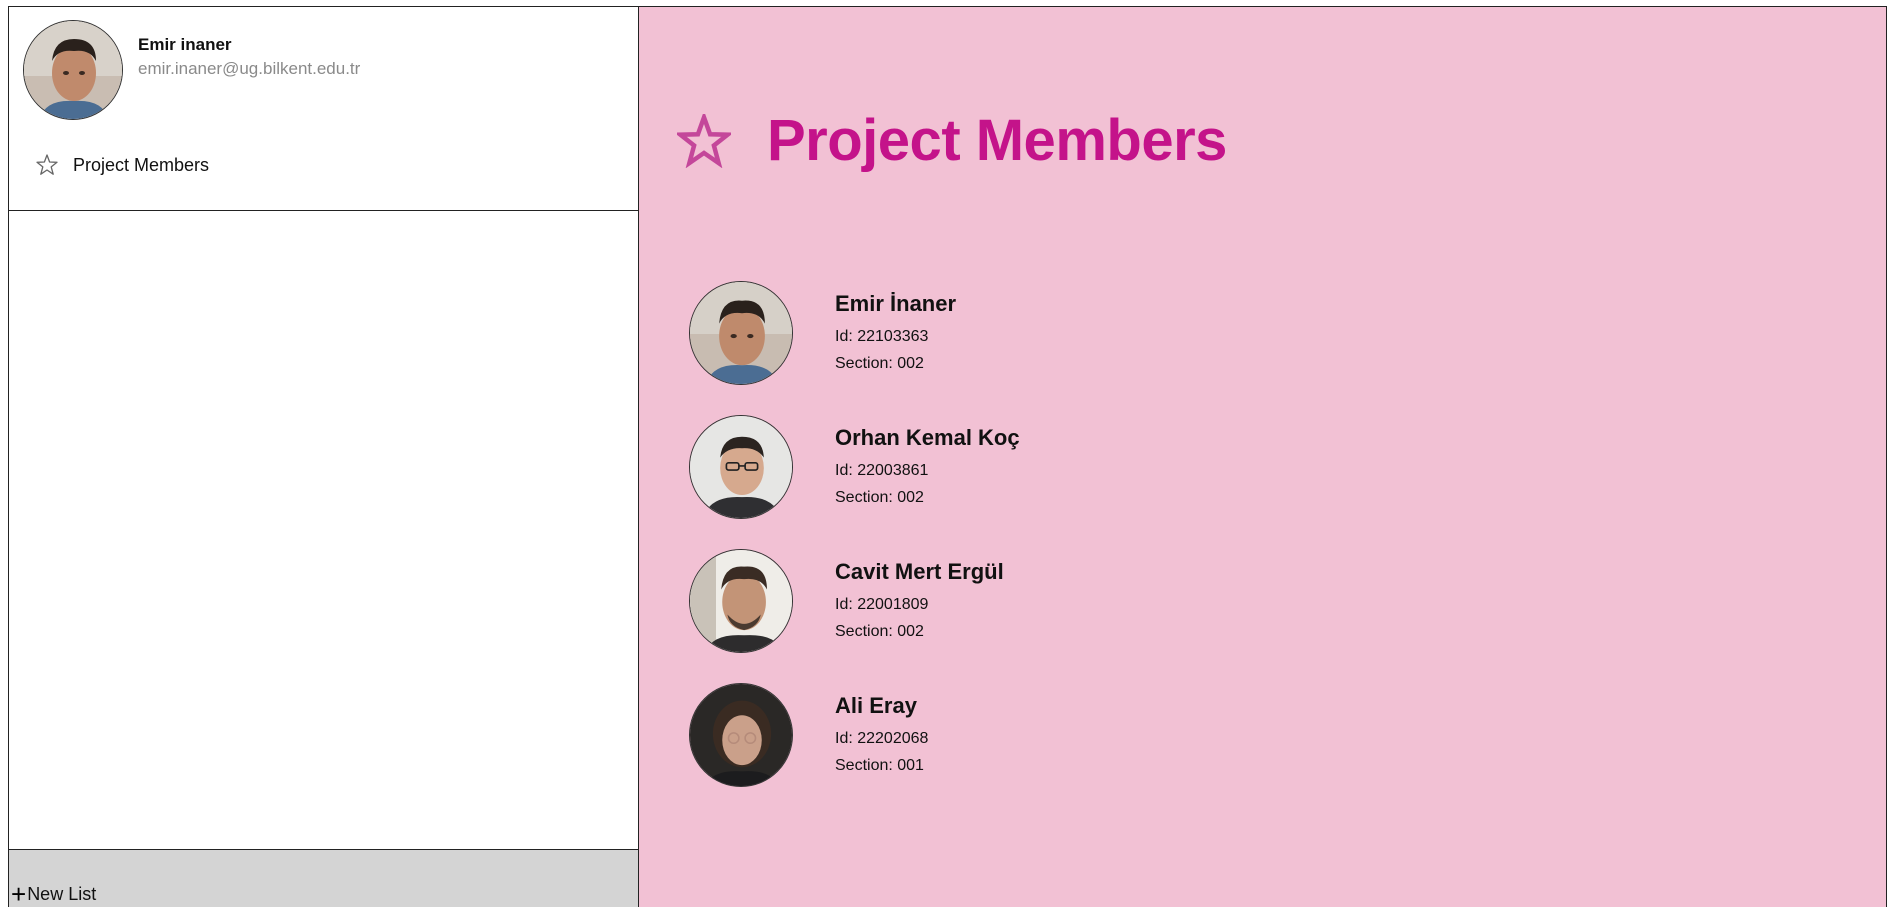  What do you see at coordinates (882, 738) in the screenshot?
I see `member-id: Id: 22202068` at bounding box center [882, 738].